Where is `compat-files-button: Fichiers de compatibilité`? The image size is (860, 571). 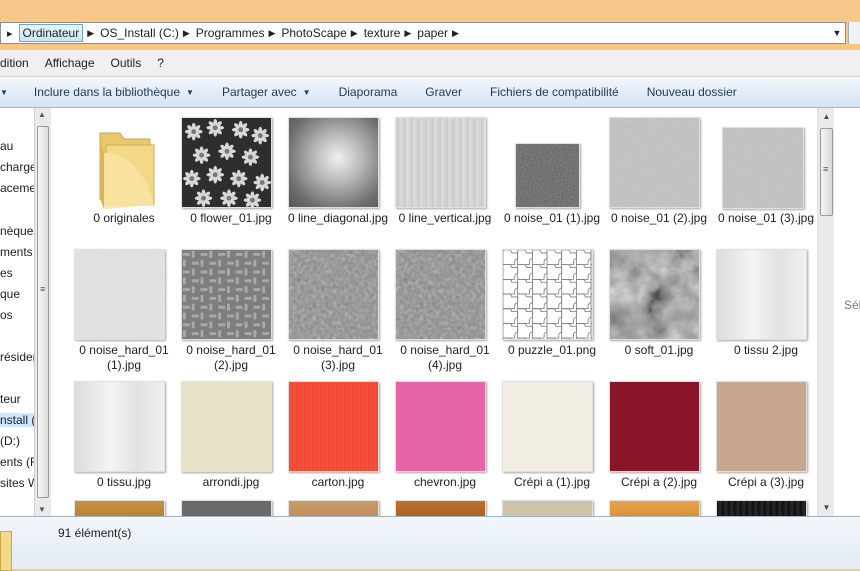 compat-files-button: Fichiers de compatibilité is located at coordinates (554, 92).